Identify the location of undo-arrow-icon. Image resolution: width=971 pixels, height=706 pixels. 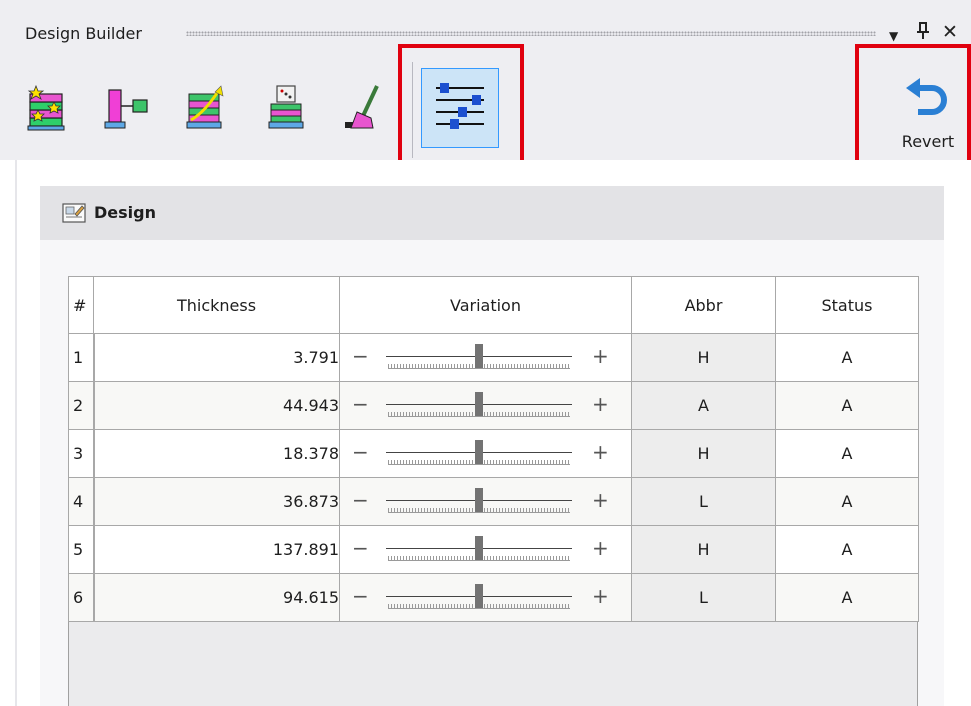
(928, 100).